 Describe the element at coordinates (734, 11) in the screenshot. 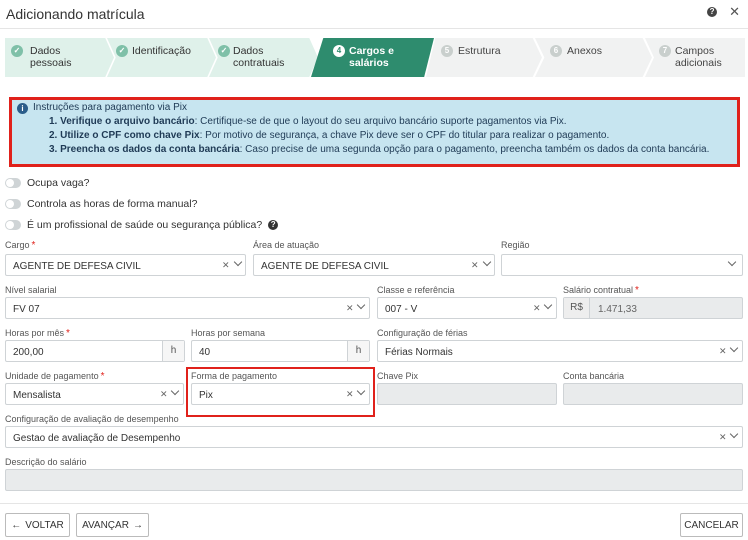

I see `close-icon: ✕` at that location.